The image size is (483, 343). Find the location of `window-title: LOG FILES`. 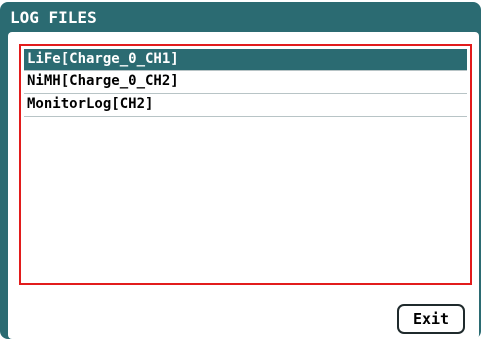

window-title: LOG FILES is located at coordinates (53, 17).